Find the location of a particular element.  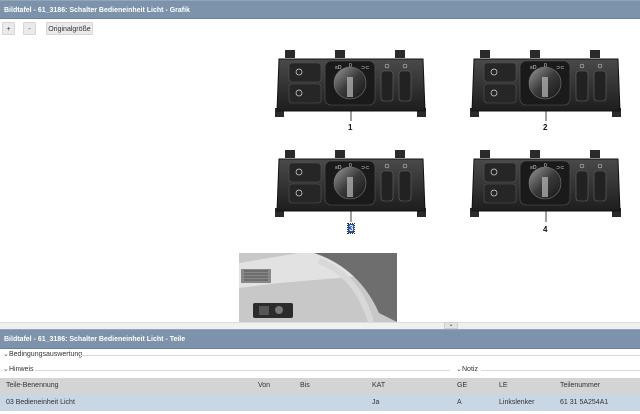

note-section: ⌄Notiz is located at coordinates (546, 370).